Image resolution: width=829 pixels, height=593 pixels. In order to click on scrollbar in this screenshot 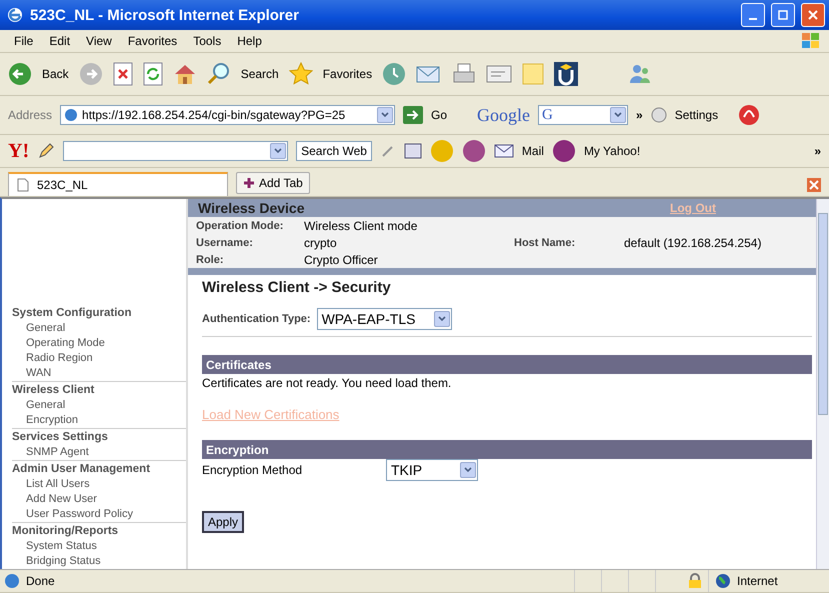, I will do `click(822, 384)`.